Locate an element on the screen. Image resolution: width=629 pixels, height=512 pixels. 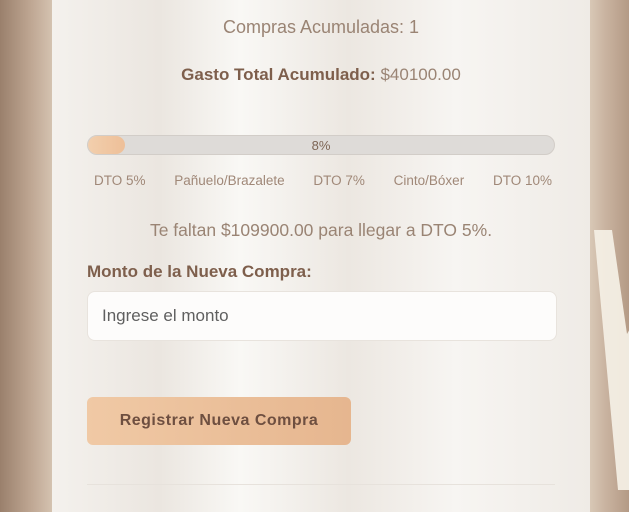
amount-input is located at coordinates (322, 316).